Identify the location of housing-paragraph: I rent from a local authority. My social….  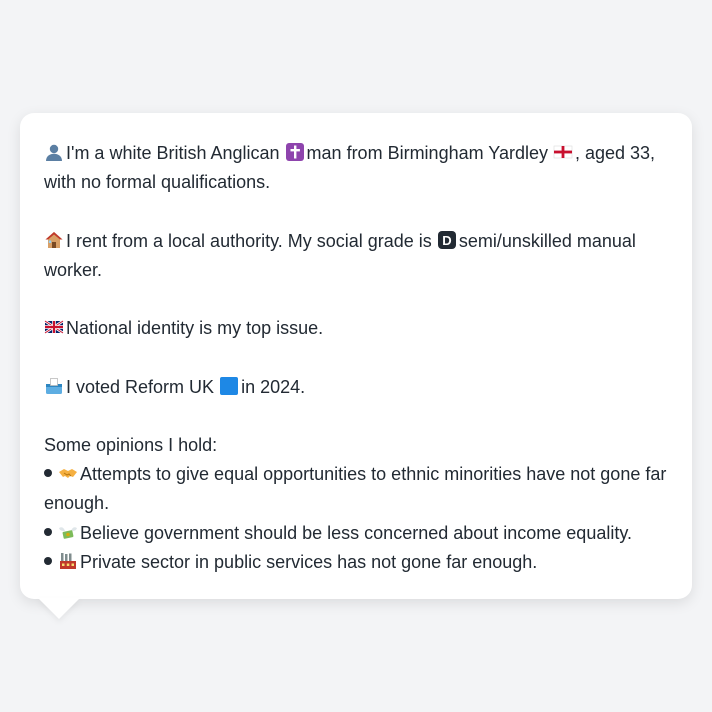
(340, 255).